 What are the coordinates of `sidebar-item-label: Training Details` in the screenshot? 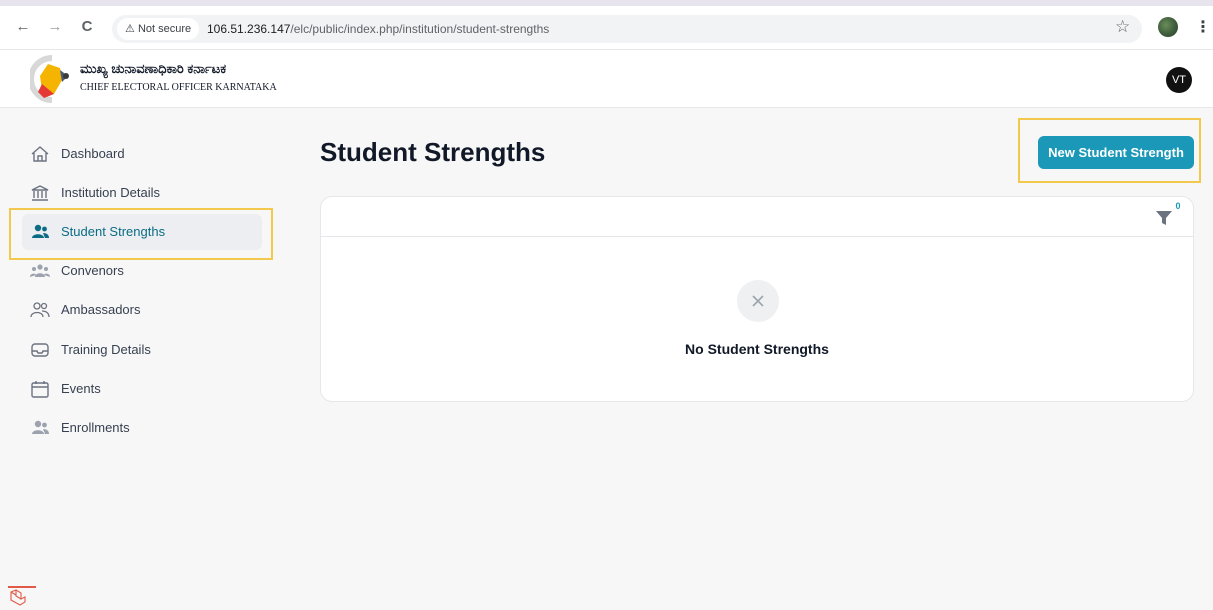 It's located at (106, 349).